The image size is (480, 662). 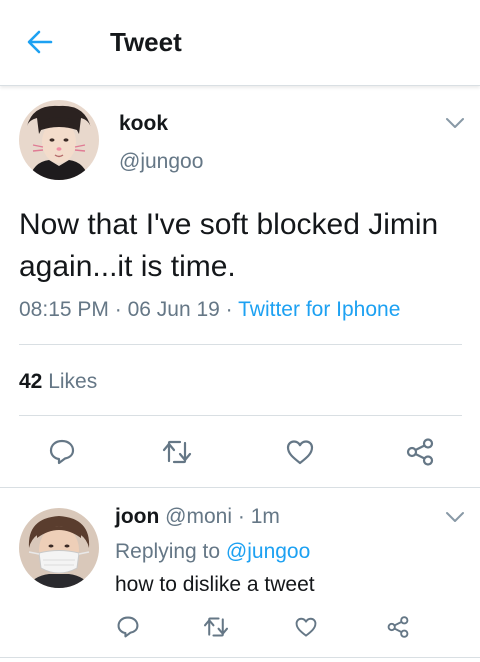 I want to click on author-handle: @jungoo, so click(x=161, y=162).